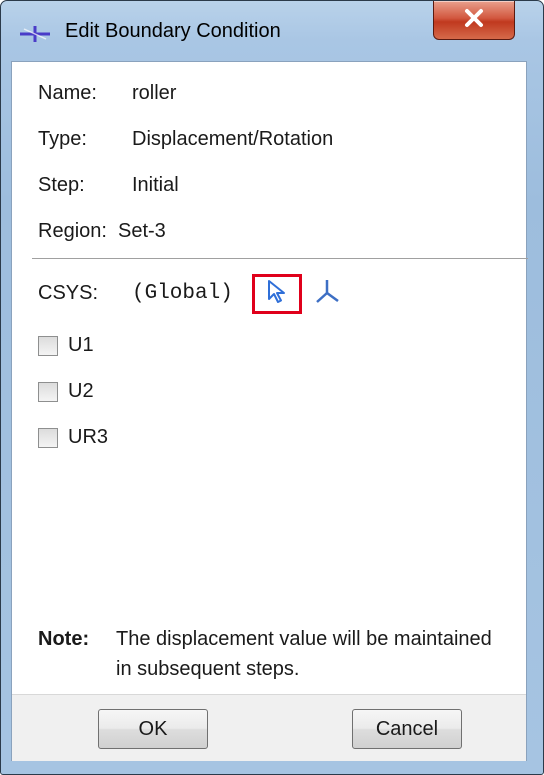  What do you see at coordinates (48, 392) in the screenshot?
I see `u2-checkbox` at bounding box center [48, 392].